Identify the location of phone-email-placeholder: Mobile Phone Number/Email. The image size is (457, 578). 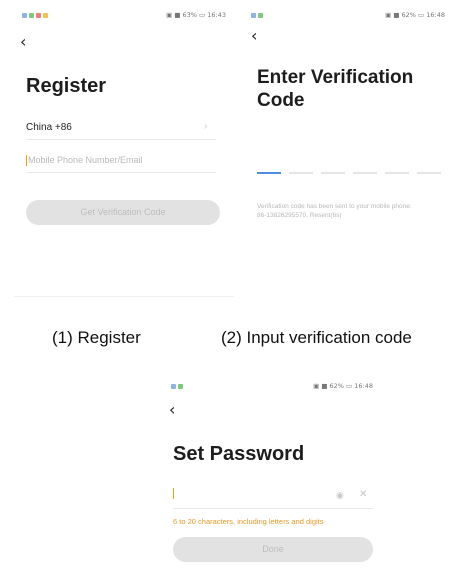
(85, 160).